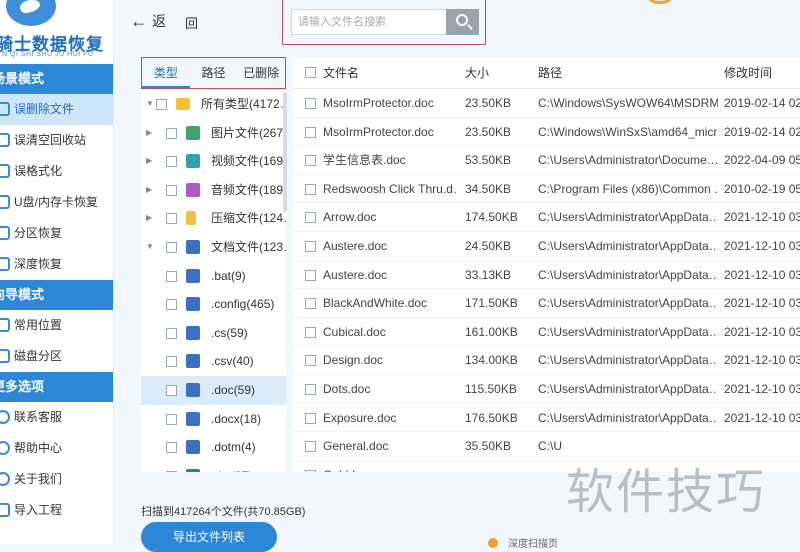 Image resolution: width=800 pixels, height=552 pixels. Describe the element at coordinates (56, 387) in the screenshot. I see `section-more-options: 更多选项` at that location.